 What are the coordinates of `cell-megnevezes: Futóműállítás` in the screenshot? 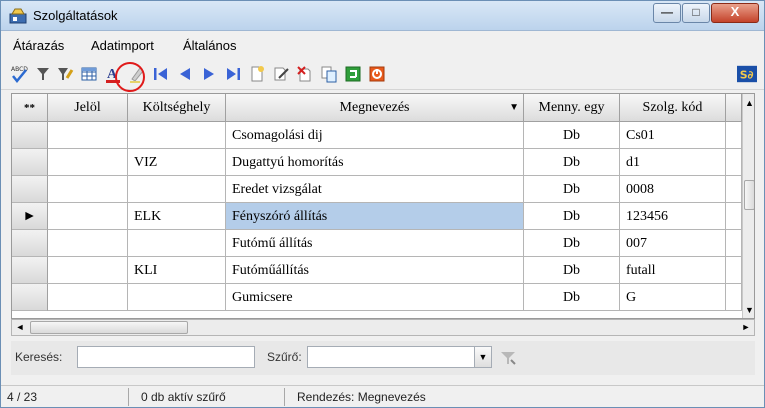 It's located at (375, 270).